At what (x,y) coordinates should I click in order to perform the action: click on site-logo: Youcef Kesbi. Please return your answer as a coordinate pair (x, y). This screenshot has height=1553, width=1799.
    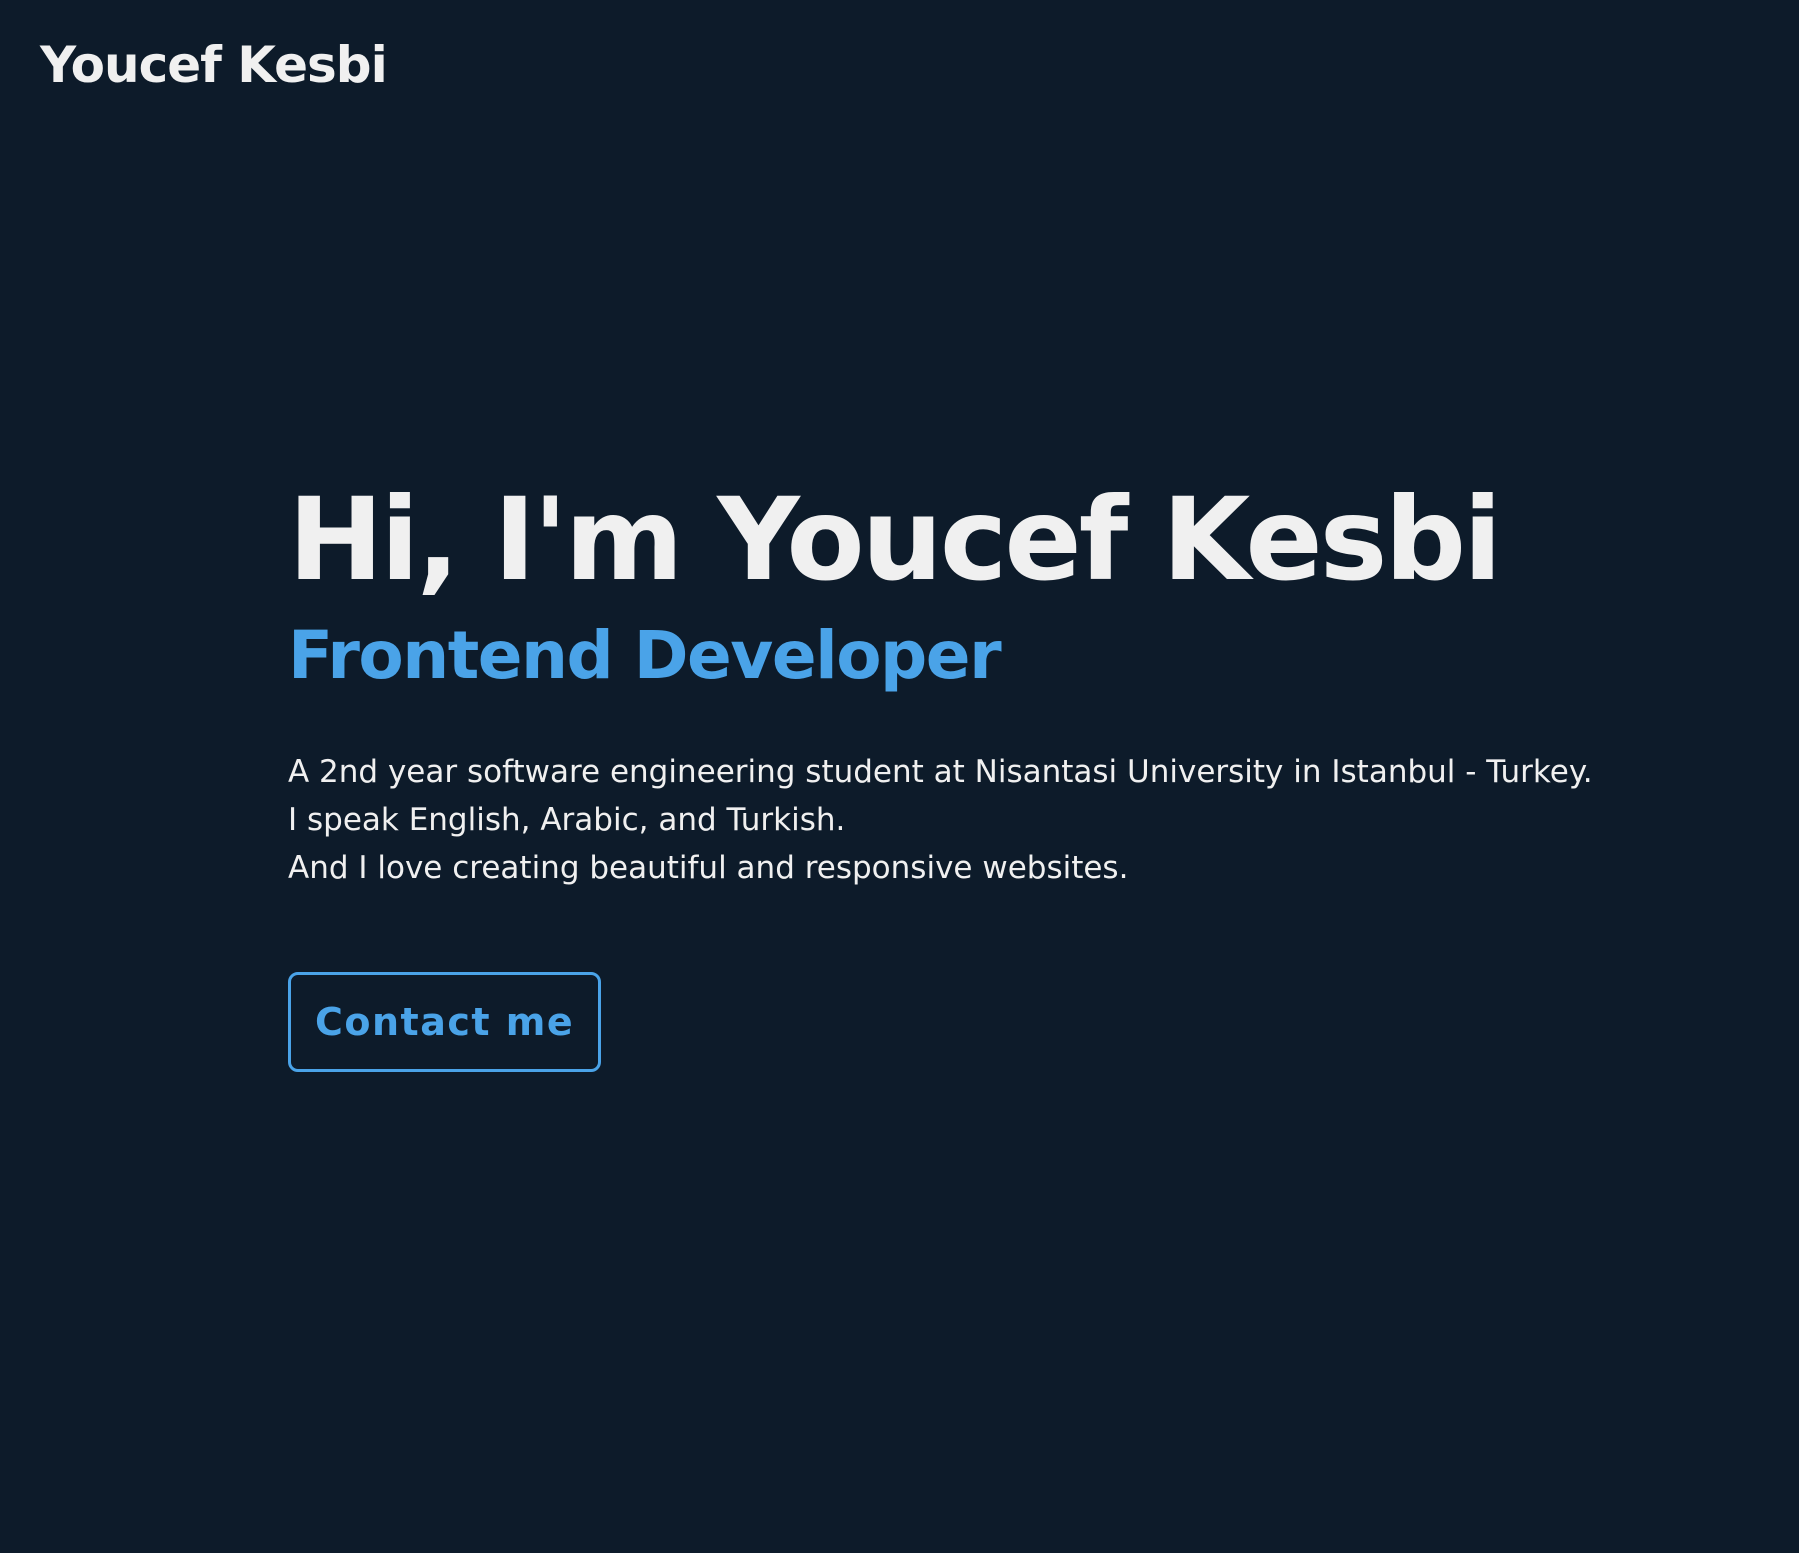
    Looking at the image, I should click on (214, 65).